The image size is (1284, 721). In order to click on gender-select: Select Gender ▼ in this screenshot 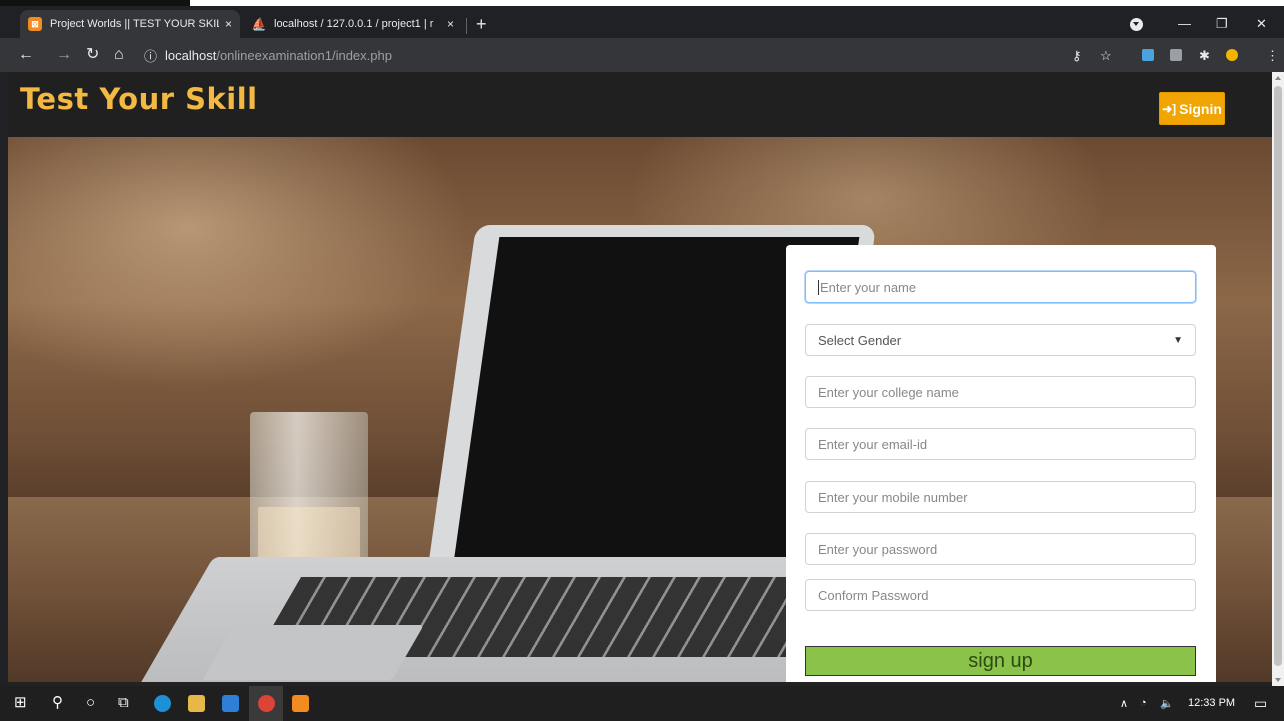, I will do `click(1000, 340)`.